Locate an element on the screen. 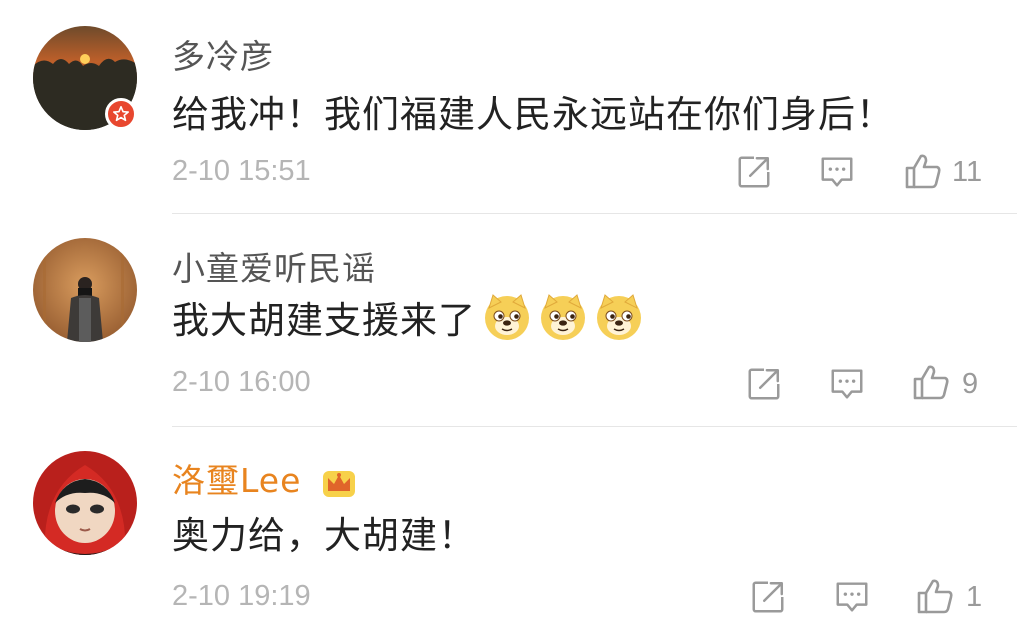 Image resolution: width=1017 pixels, height=635 pixels. comment-text: 给我冲！我们福建人民永远站在你们身后！ is located at coordinates (533, 111).